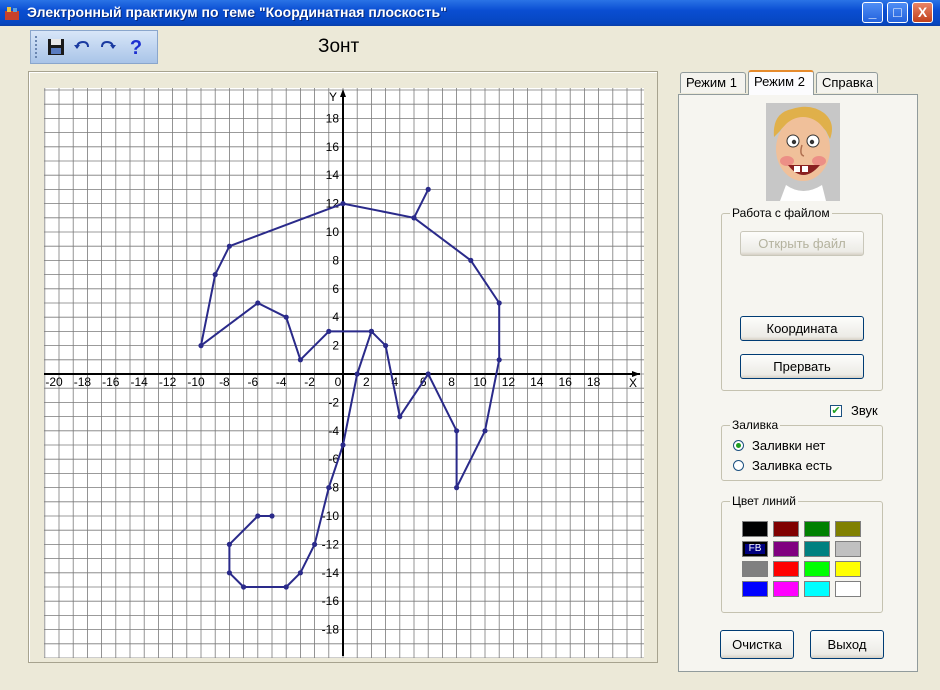 This screenshot has width=940, height=690. Describe the element at coordinates (782, 465) in the screenshot. I see `fill-yes-radio: Заливка есть` at that location.